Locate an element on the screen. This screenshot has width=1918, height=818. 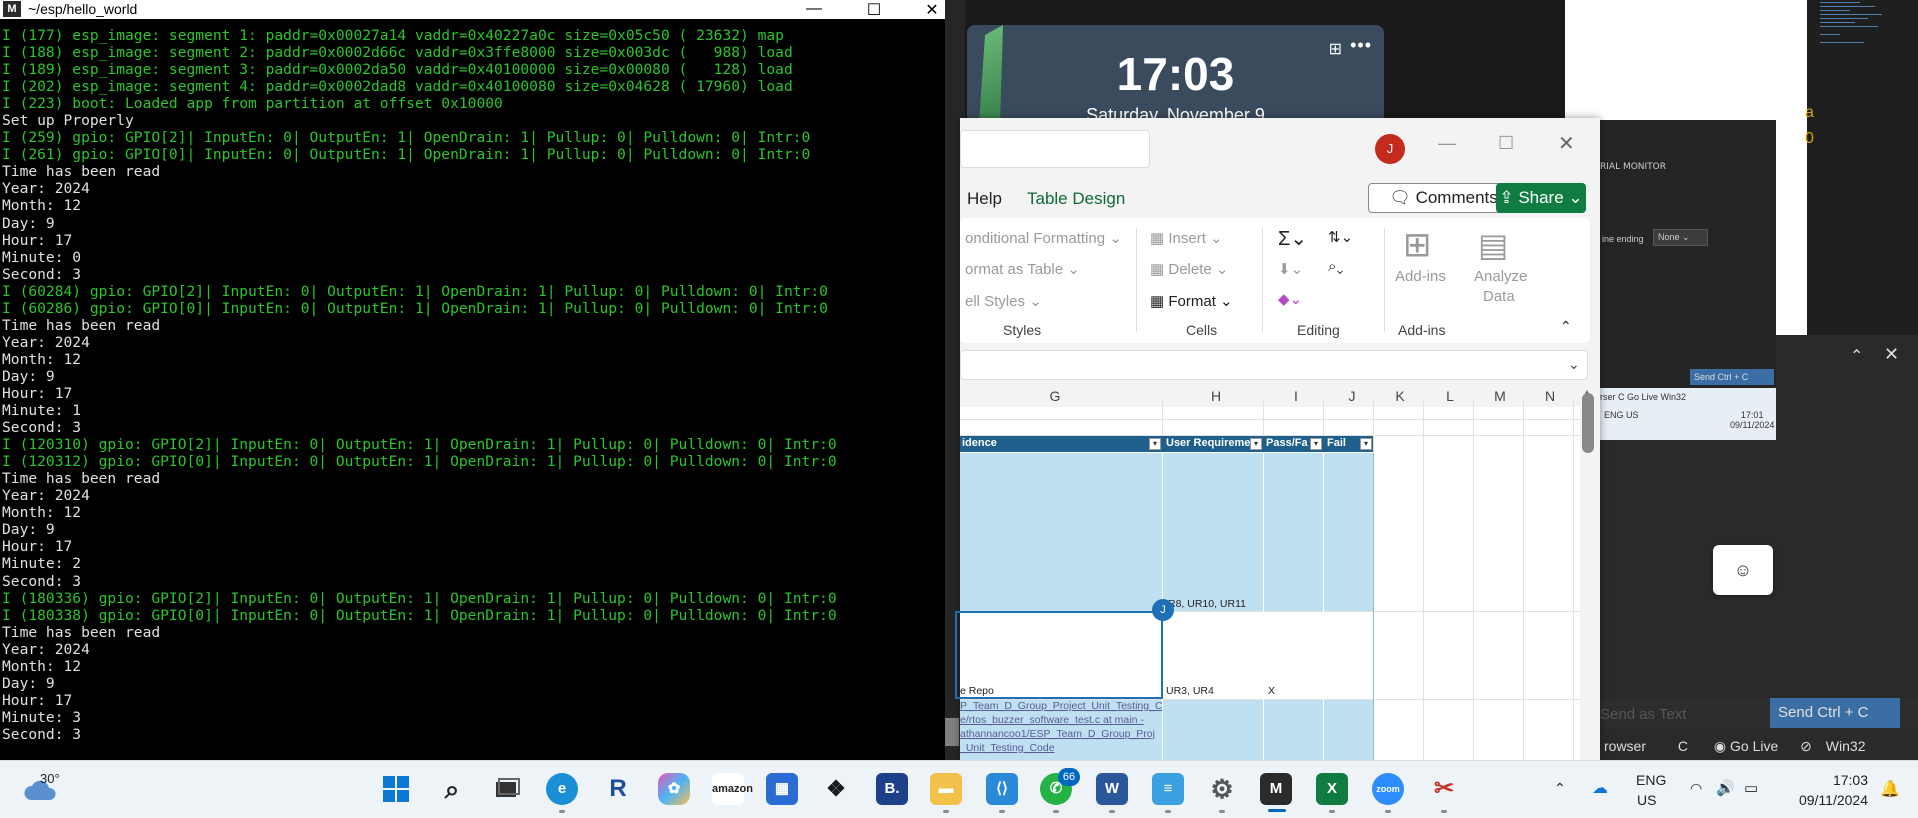
zoom-icon: zoom is located at coordinates (1388, 789).